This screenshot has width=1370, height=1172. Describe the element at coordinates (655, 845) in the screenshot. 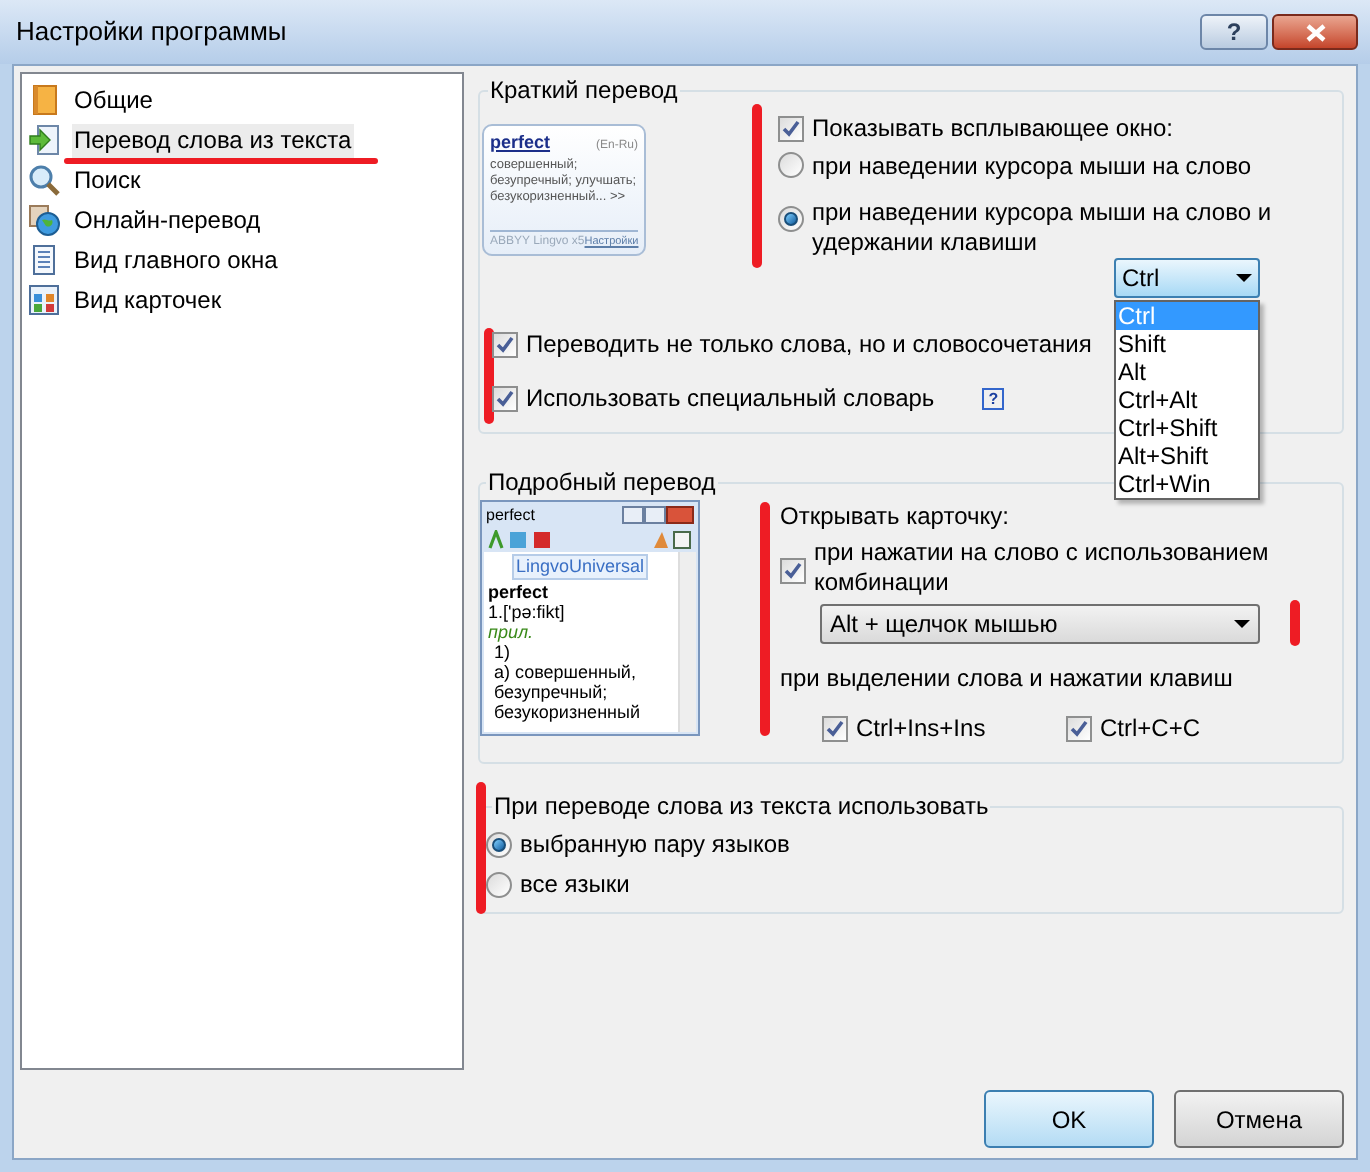

I see `radio-label: выбранную пару языков` at that location.